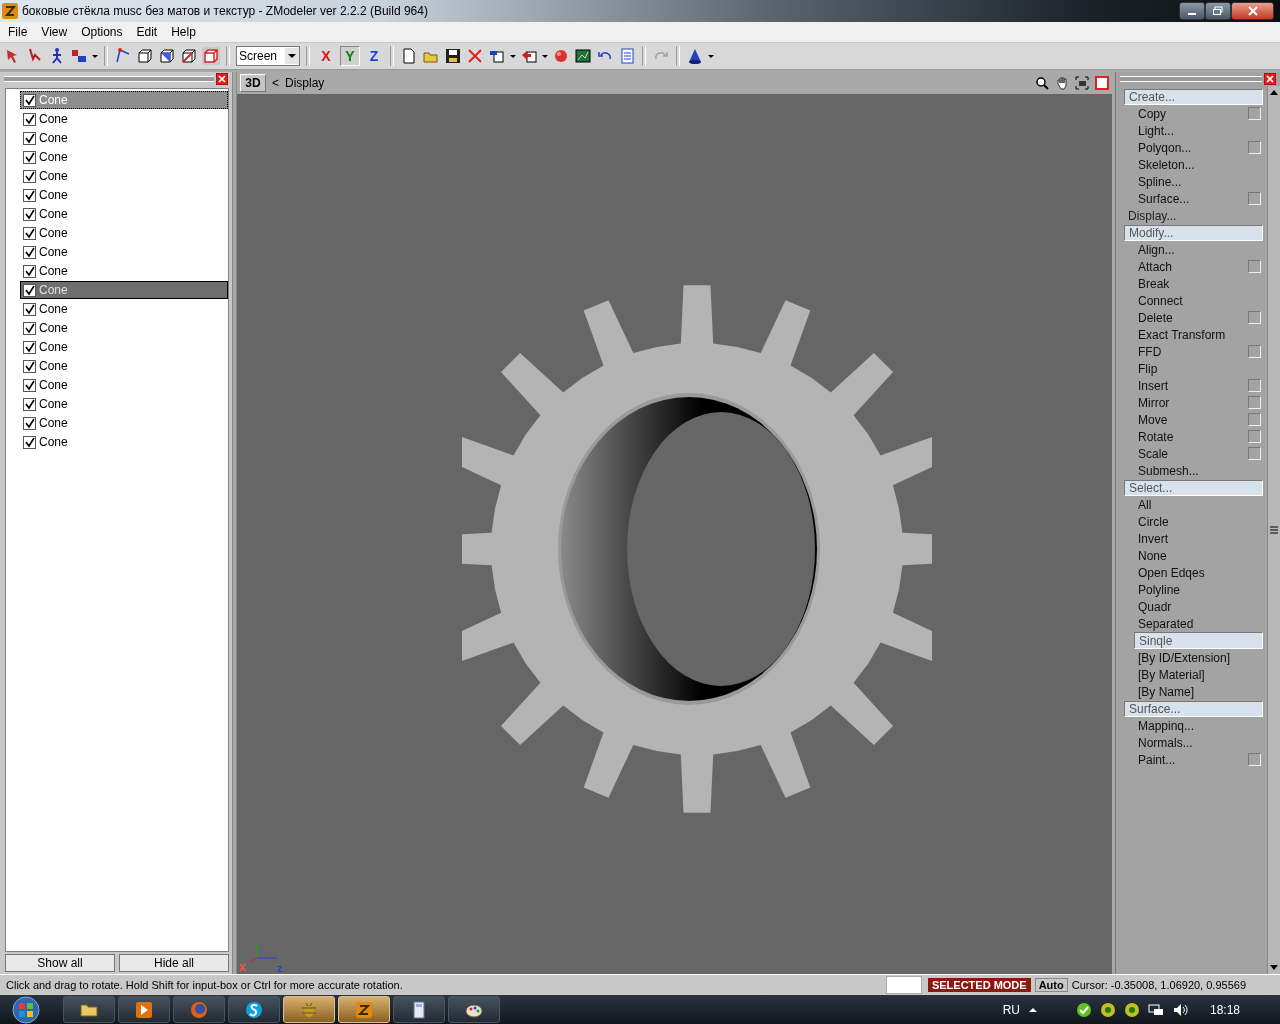 This screenshot has height=1024, width=1280. What do you see at coordinates (292, 56) in the screenshot?
I see `dropdown-caret-icon` at bounding box center [292, 56].